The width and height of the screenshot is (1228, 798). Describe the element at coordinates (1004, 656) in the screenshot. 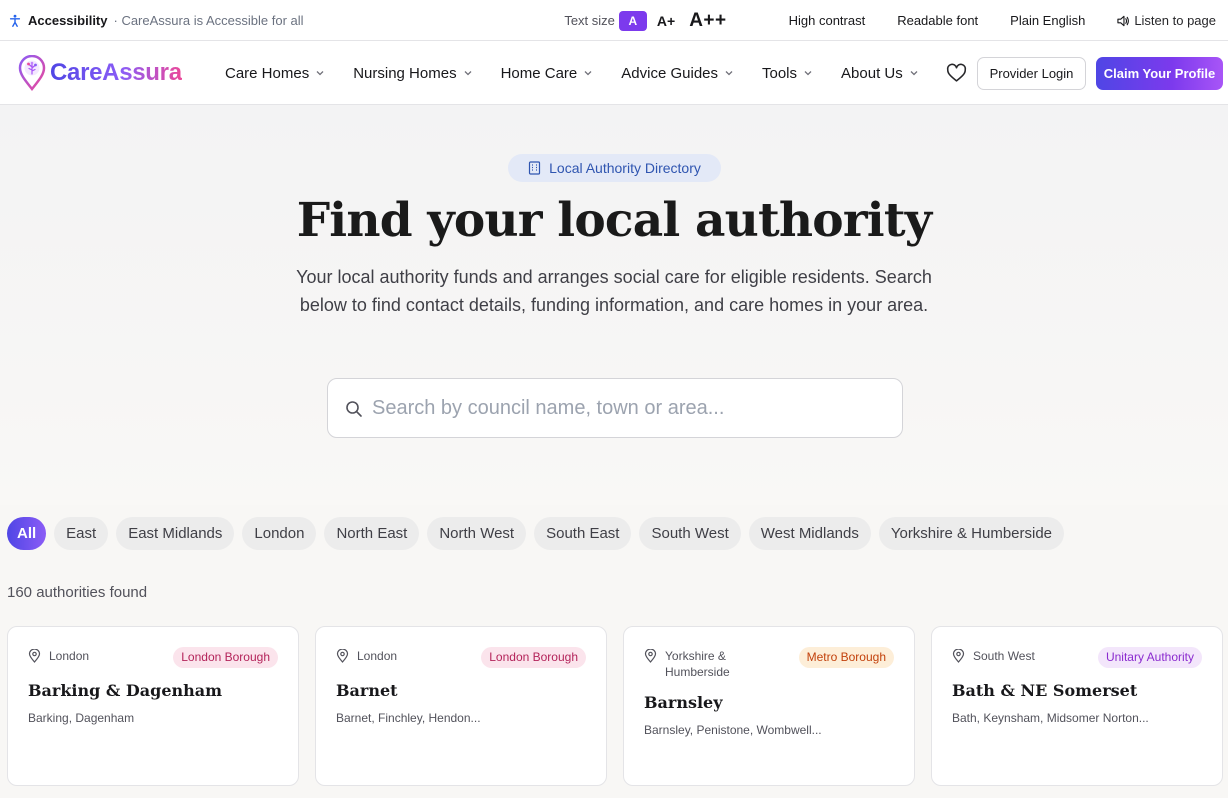

I see `card-region: South West` at that location.